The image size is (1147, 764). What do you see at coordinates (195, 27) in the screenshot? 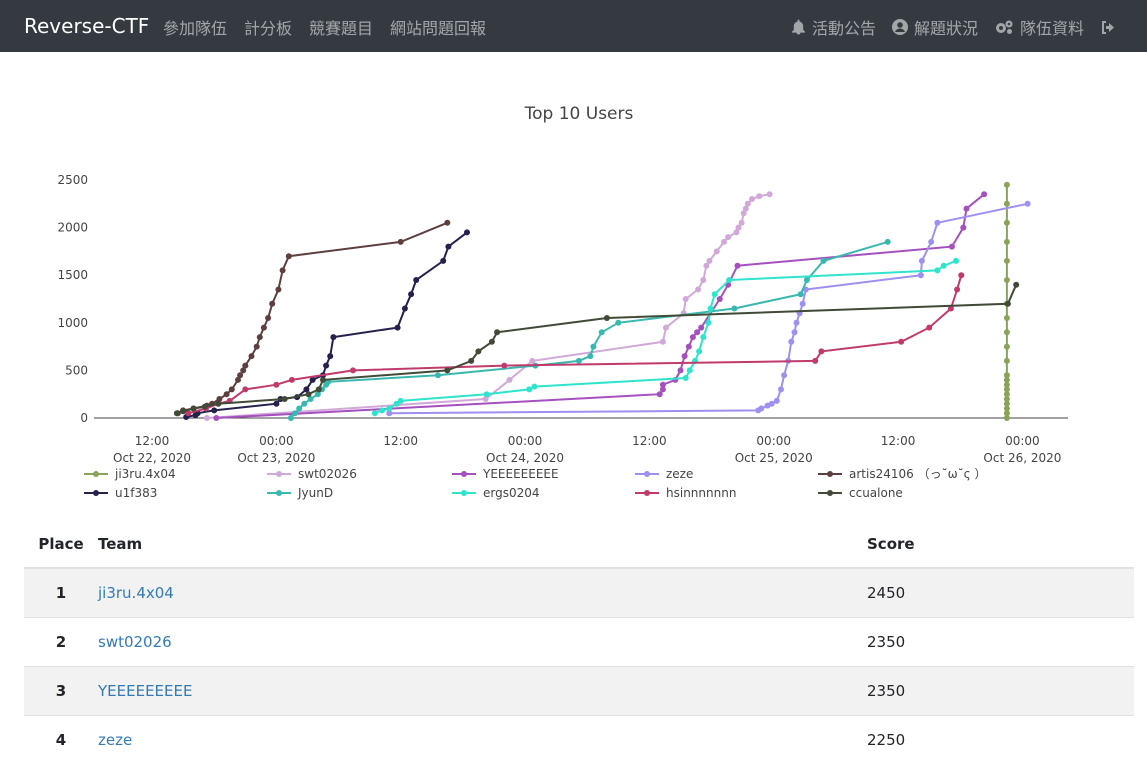
I see `nav-item-teams: 參加隊伍` at bounding box center [195, 27].